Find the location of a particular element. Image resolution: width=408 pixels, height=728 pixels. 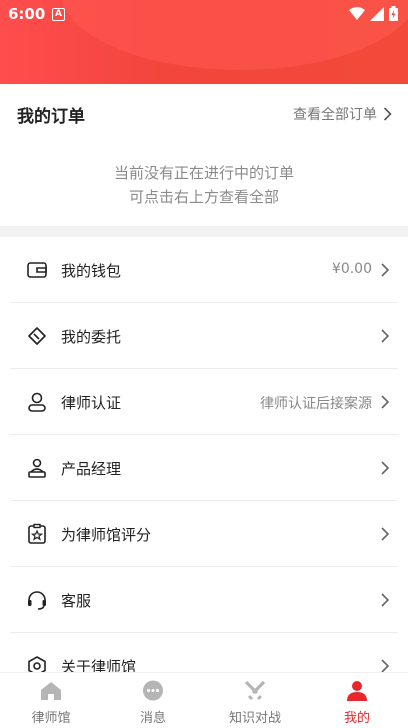

status-bar: 6:00 A is located at coordinates (204, 15).